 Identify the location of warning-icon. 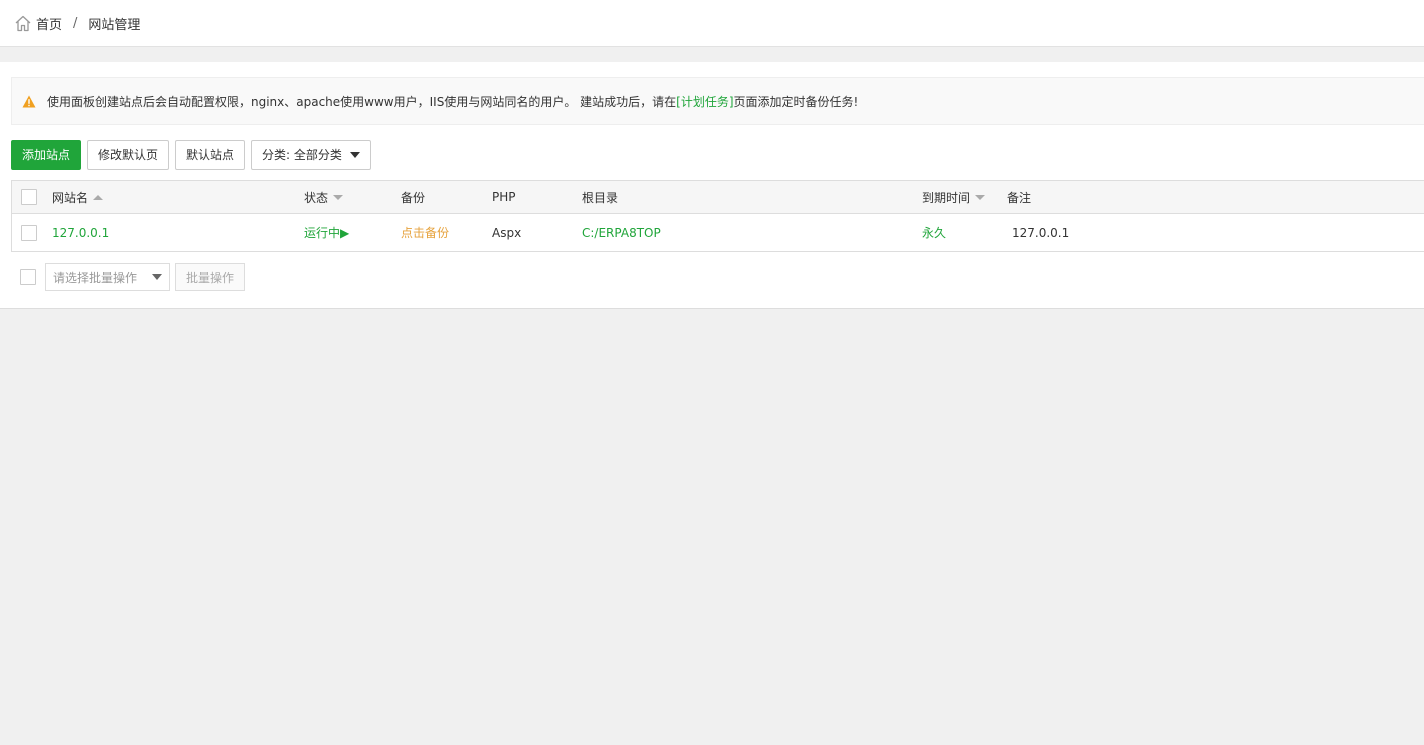
(29, 101).